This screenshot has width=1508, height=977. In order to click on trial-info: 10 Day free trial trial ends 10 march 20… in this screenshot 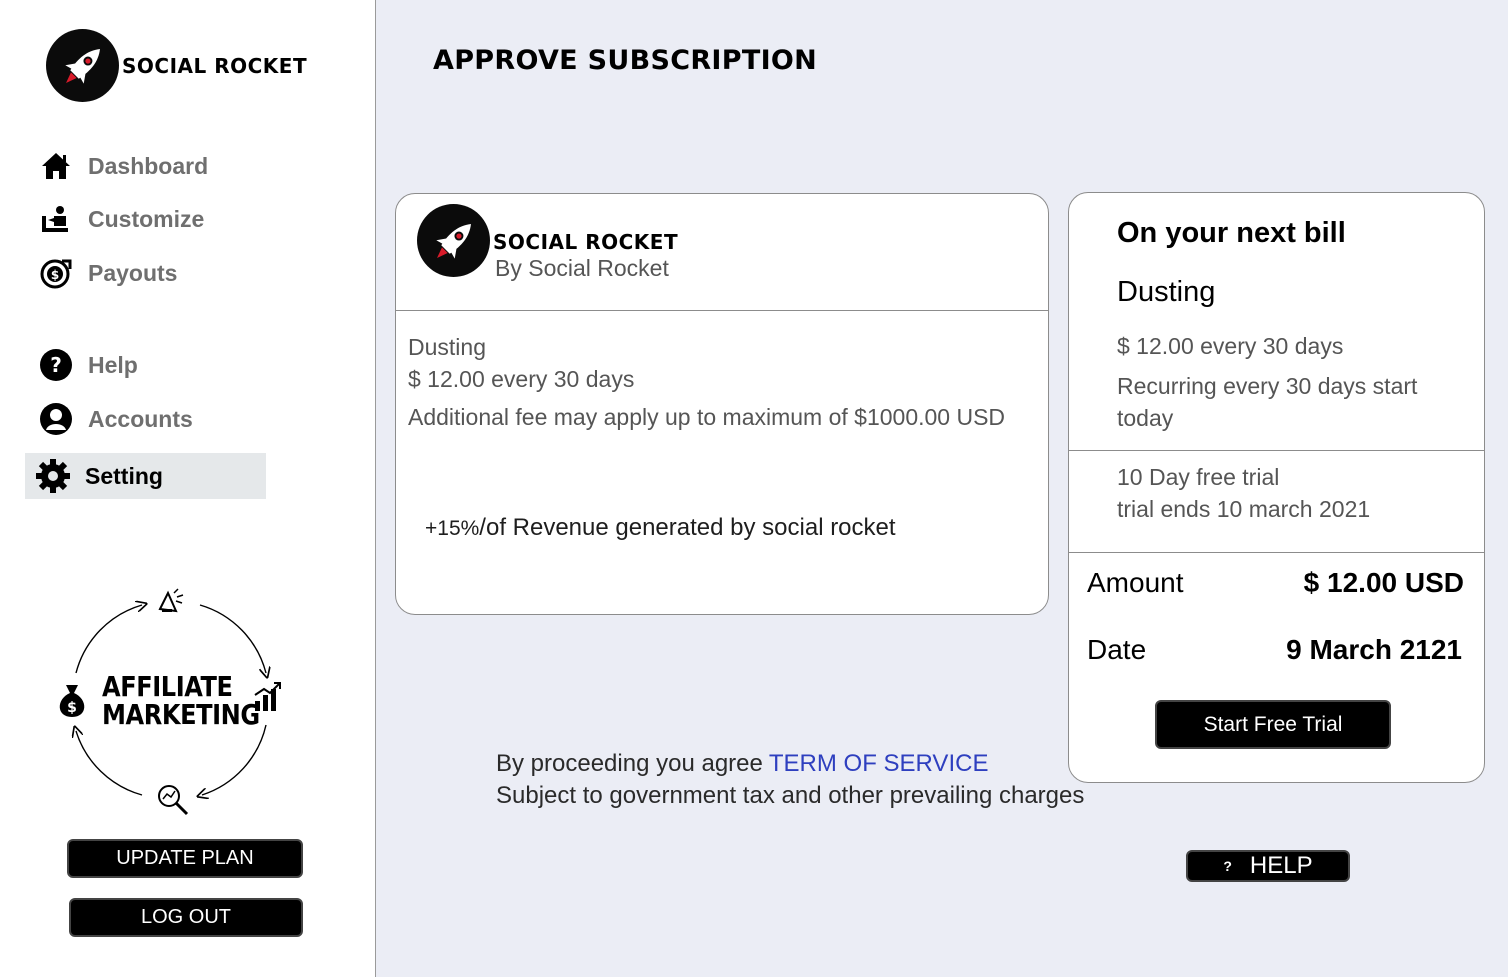, I will do `click(1276, 502)`.